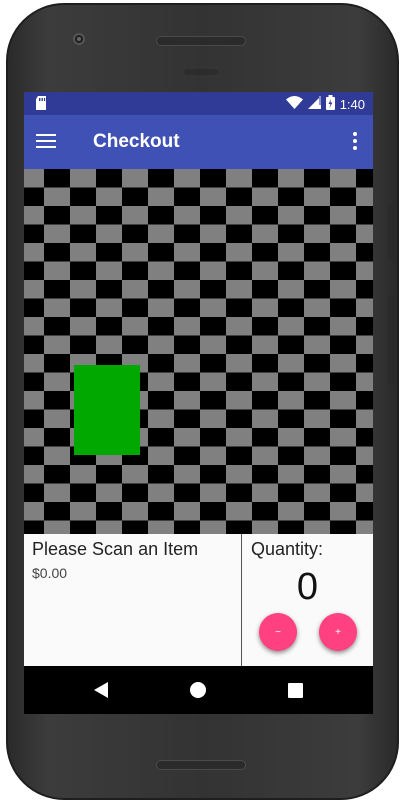  I want to click on app-bar: Checkout, so click(198, 142).